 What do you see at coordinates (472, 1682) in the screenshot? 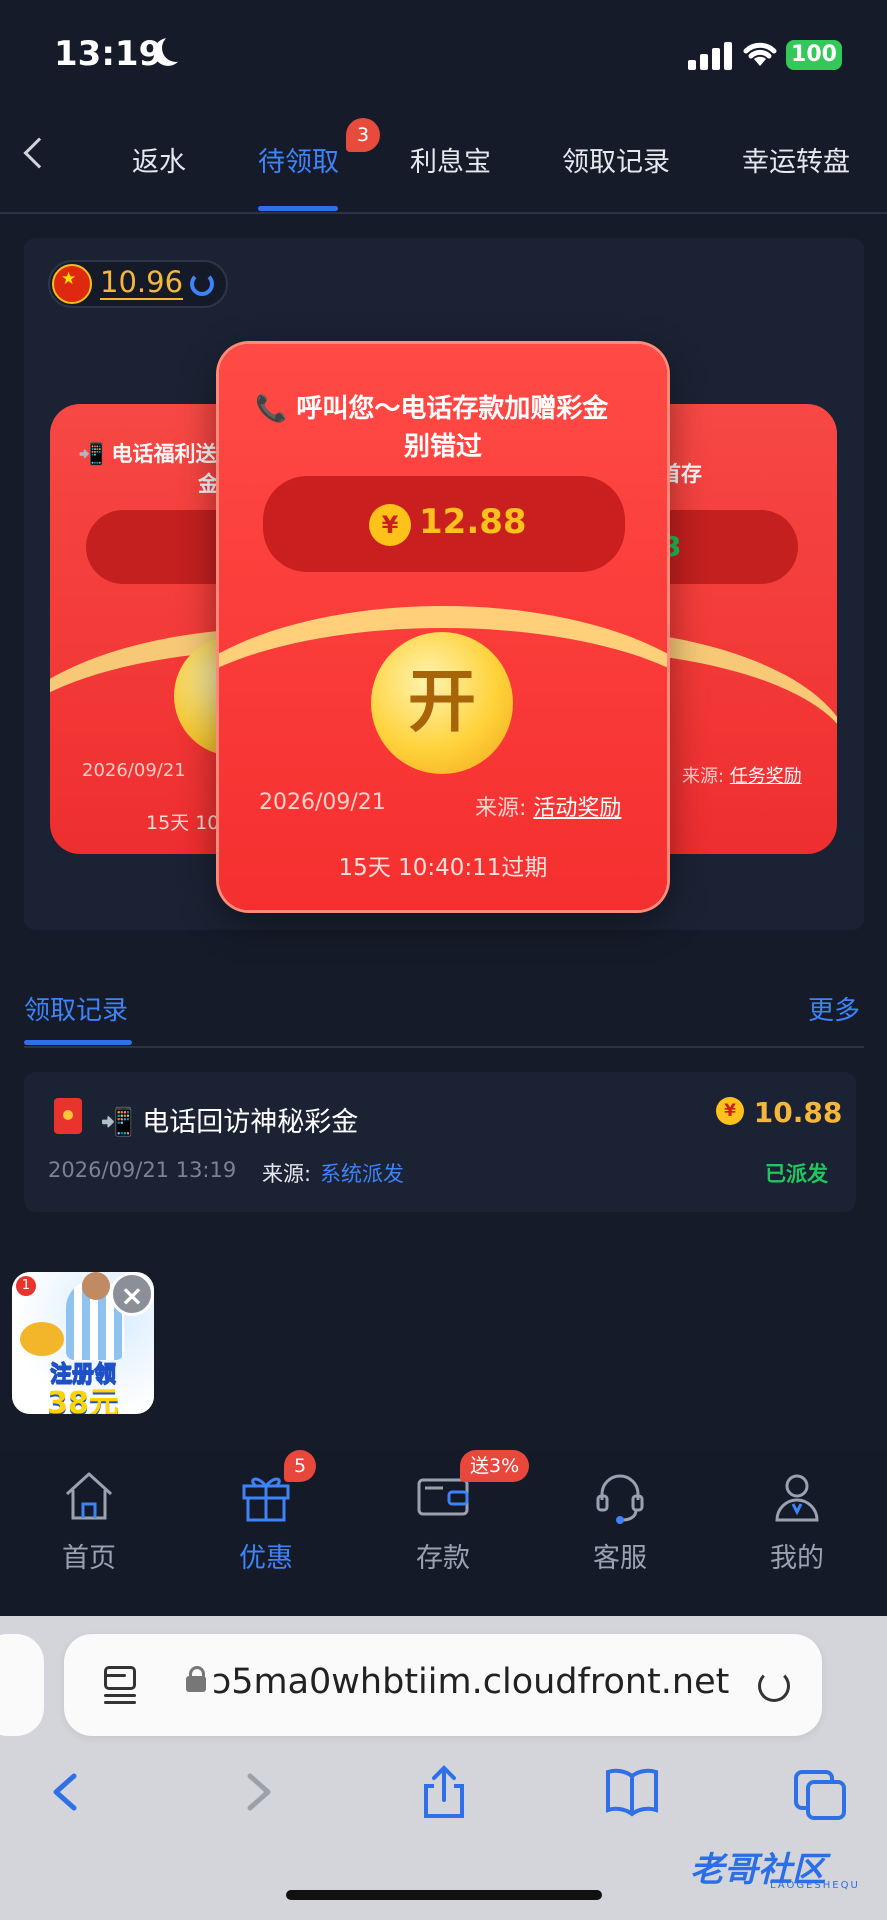
I see `url-text: ɔ5ma0whbtiim.cloudfront.net` at bounding box center [472, 1682].